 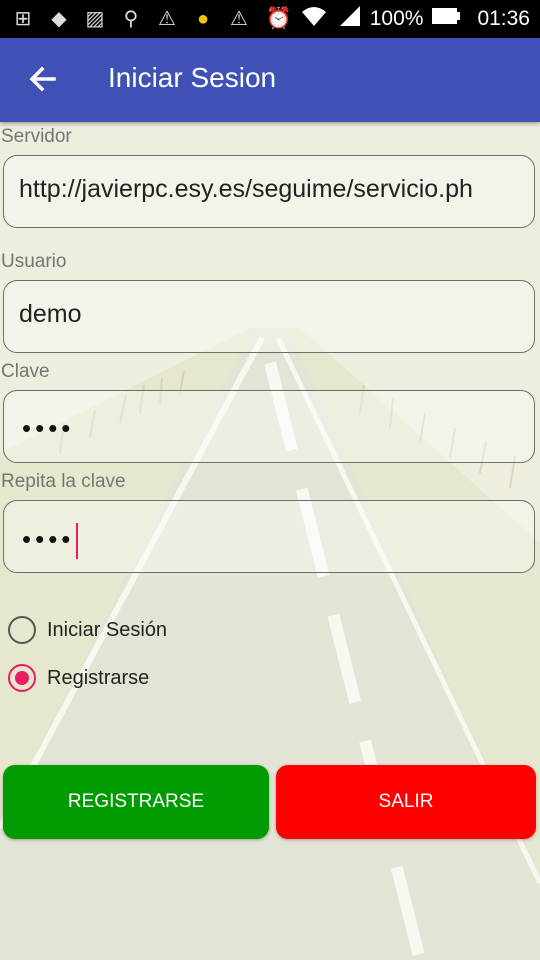 I want to click on radio-login-circle, so click(x=22, y=630).